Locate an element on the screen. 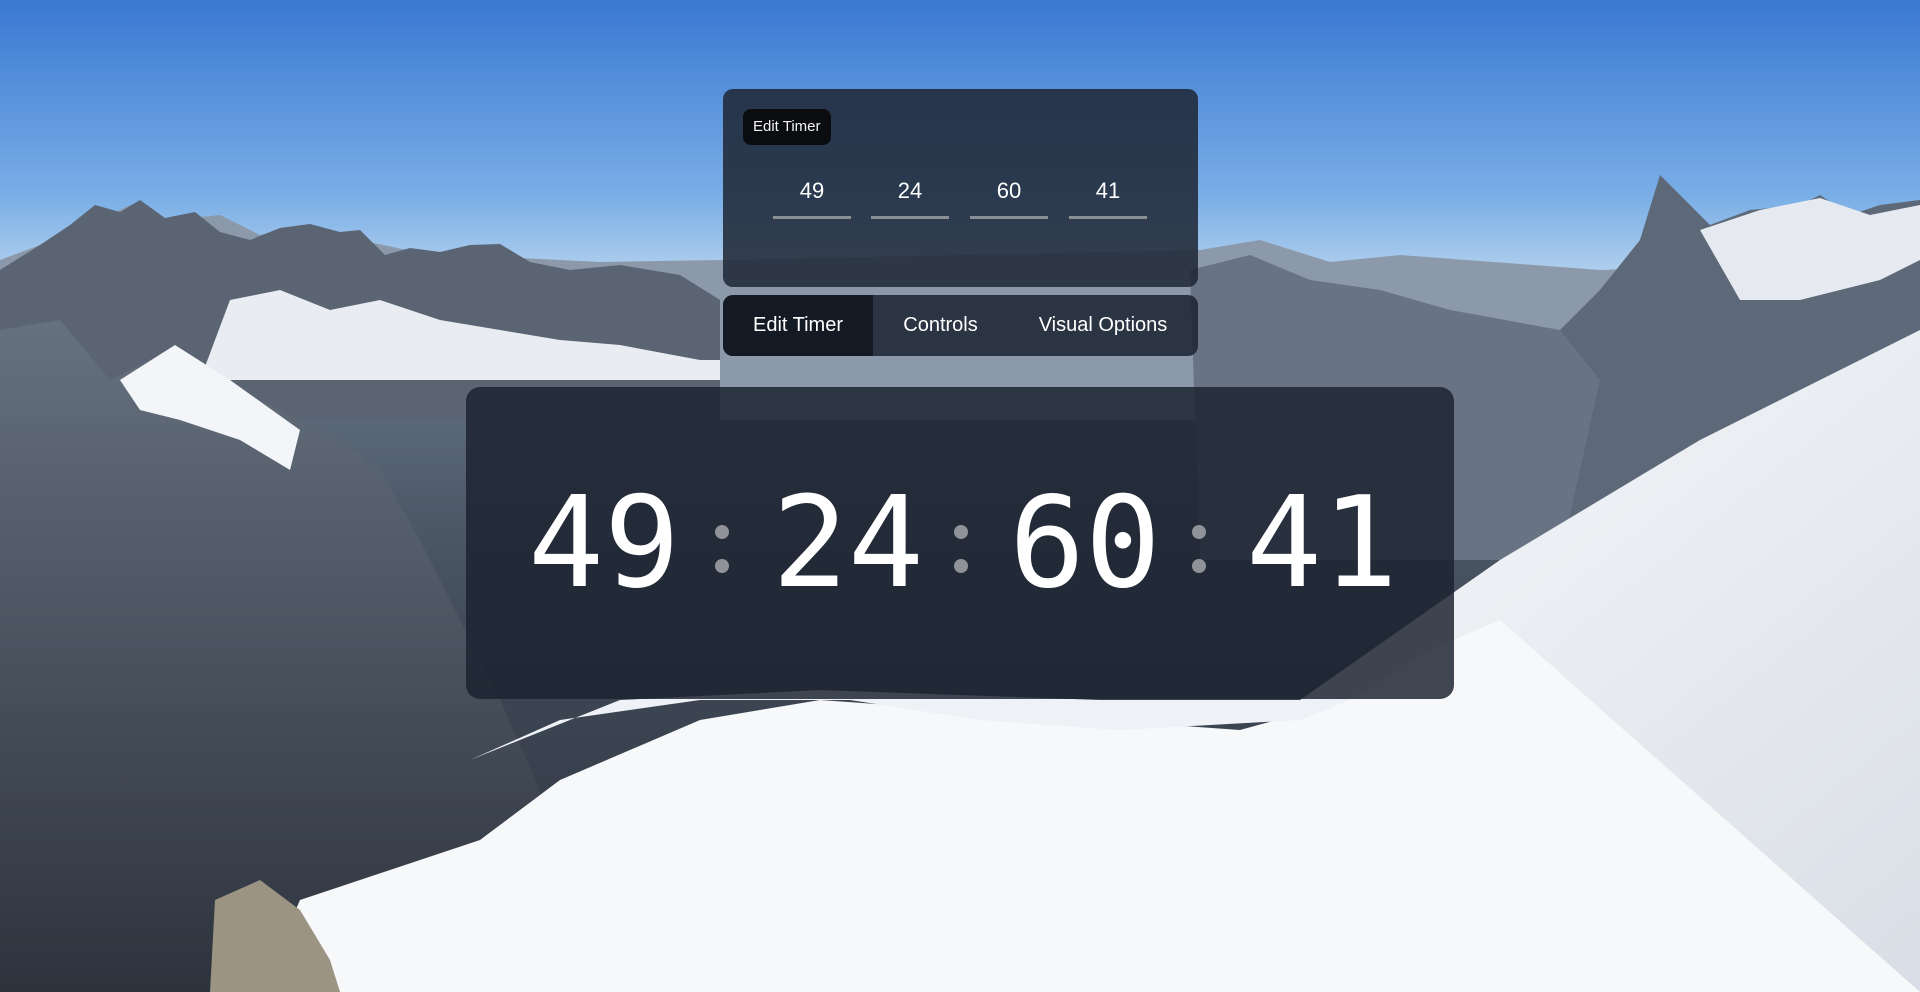 Image resolution: width=1920 pixels, height=992 pixels. seconds-input: 60 is located at coordinates (1009, 194).